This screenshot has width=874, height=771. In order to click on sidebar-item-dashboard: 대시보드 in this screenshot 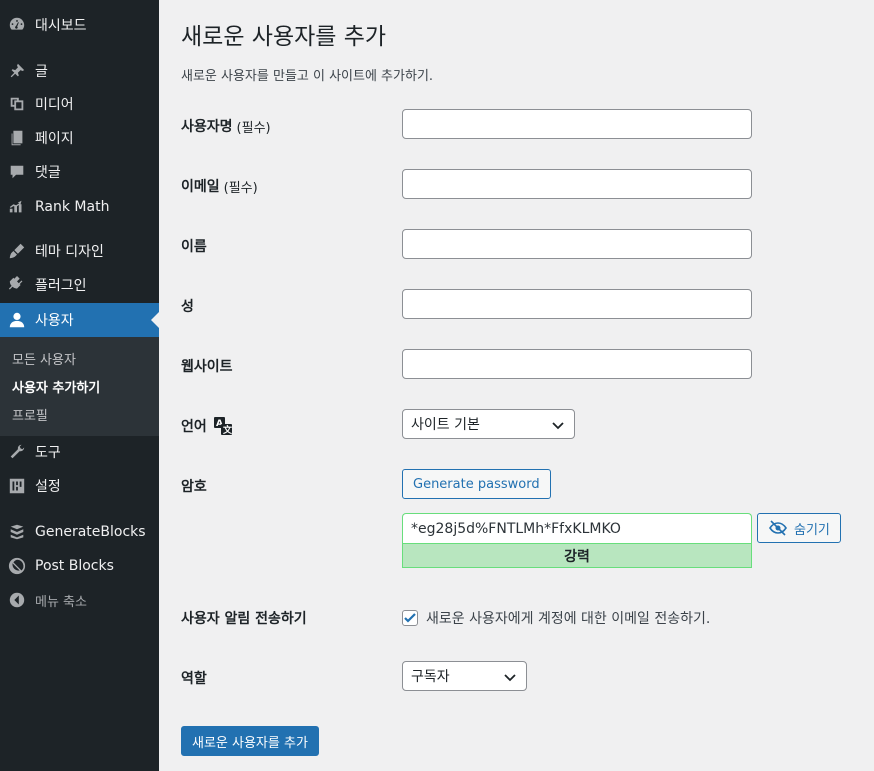, I will do `click(79, 25)`.